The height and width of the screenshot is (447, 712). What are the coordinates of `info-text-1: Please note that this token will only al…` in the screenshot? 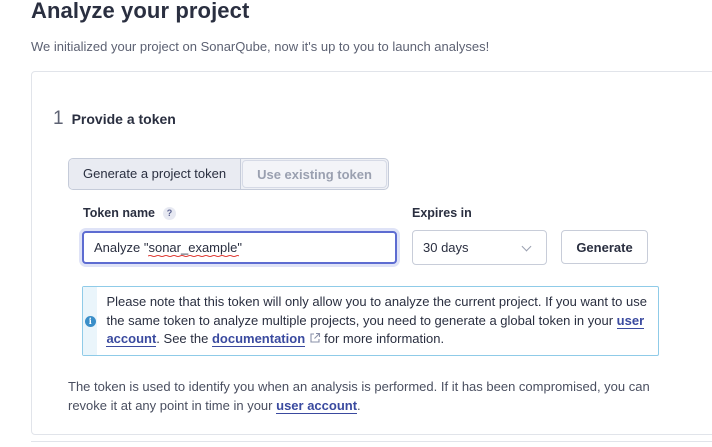 It's located at (376, 311).